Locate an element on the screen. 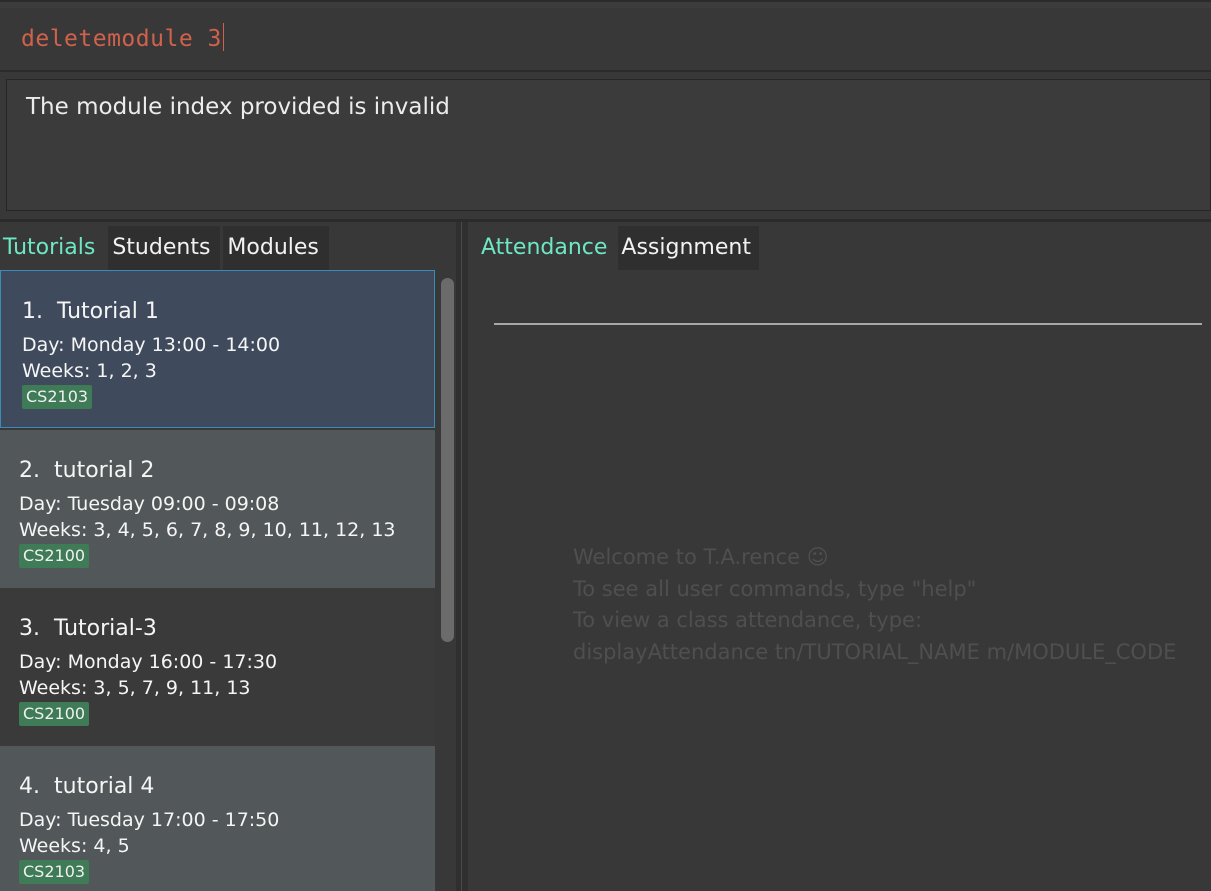  tutorial-index: 3. is located at coordinates (29, 628).